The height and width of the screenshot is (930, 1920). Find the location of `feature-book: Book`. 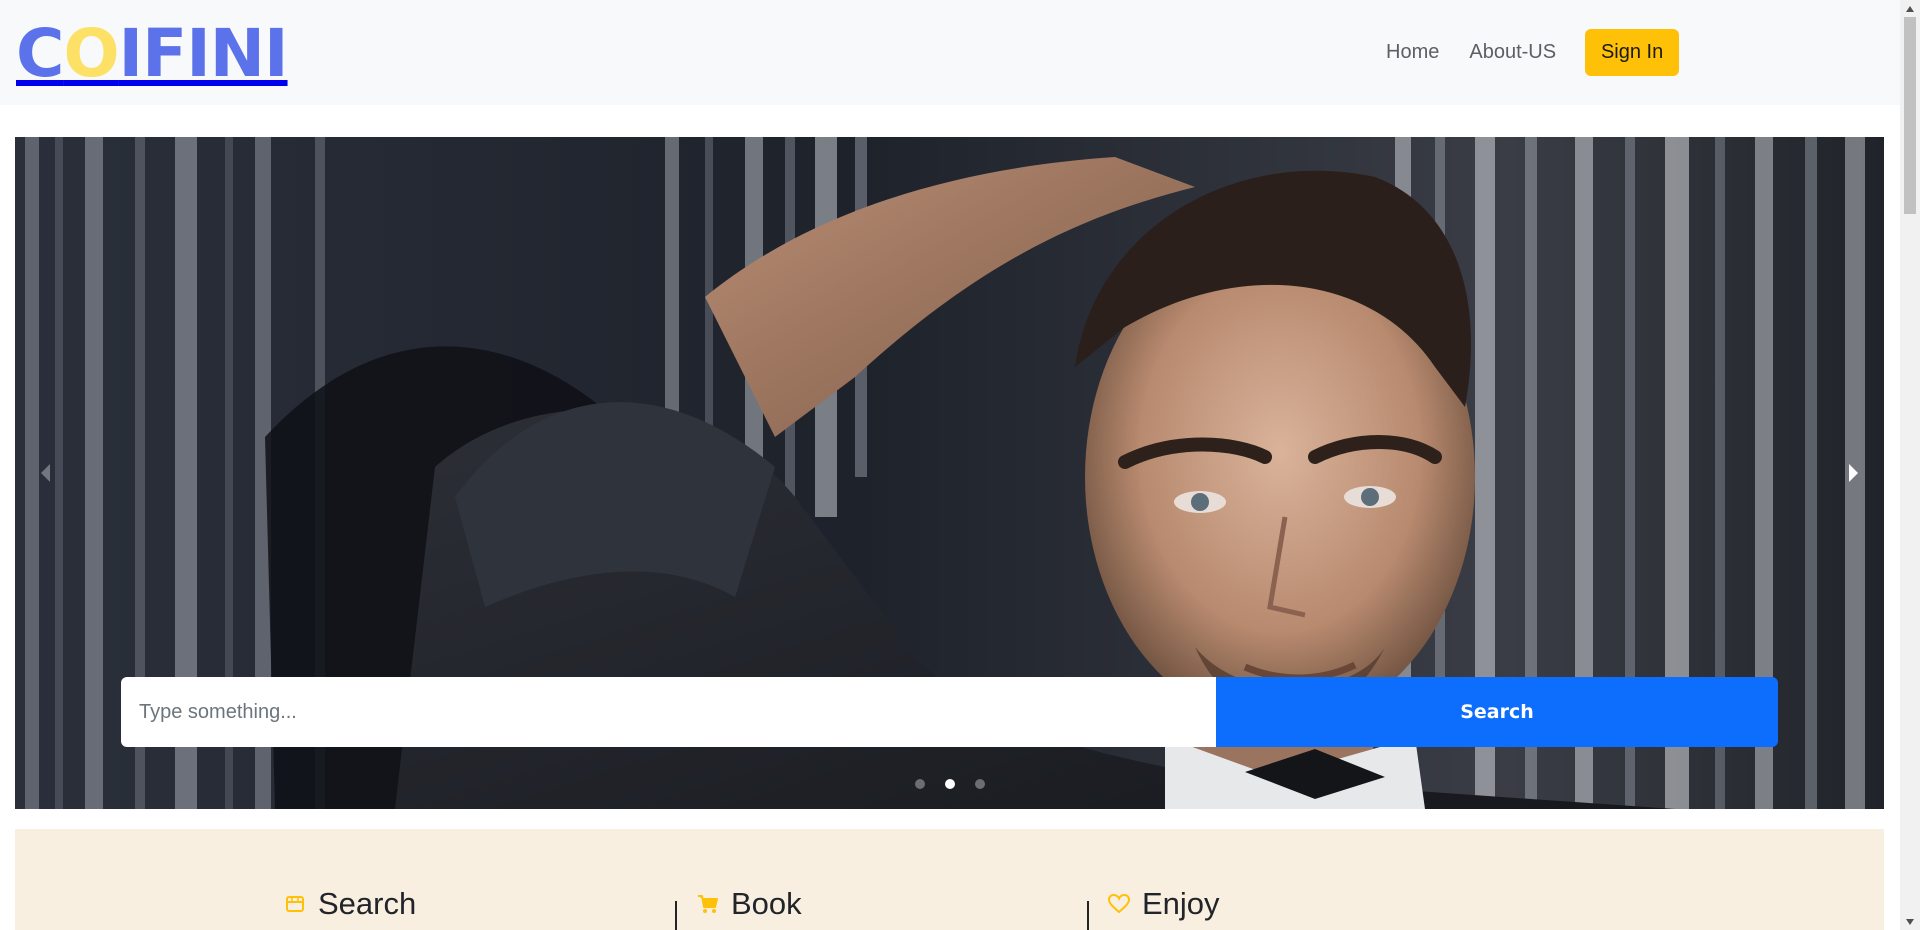

feature-book: Book is located at coordinates (749, 904).